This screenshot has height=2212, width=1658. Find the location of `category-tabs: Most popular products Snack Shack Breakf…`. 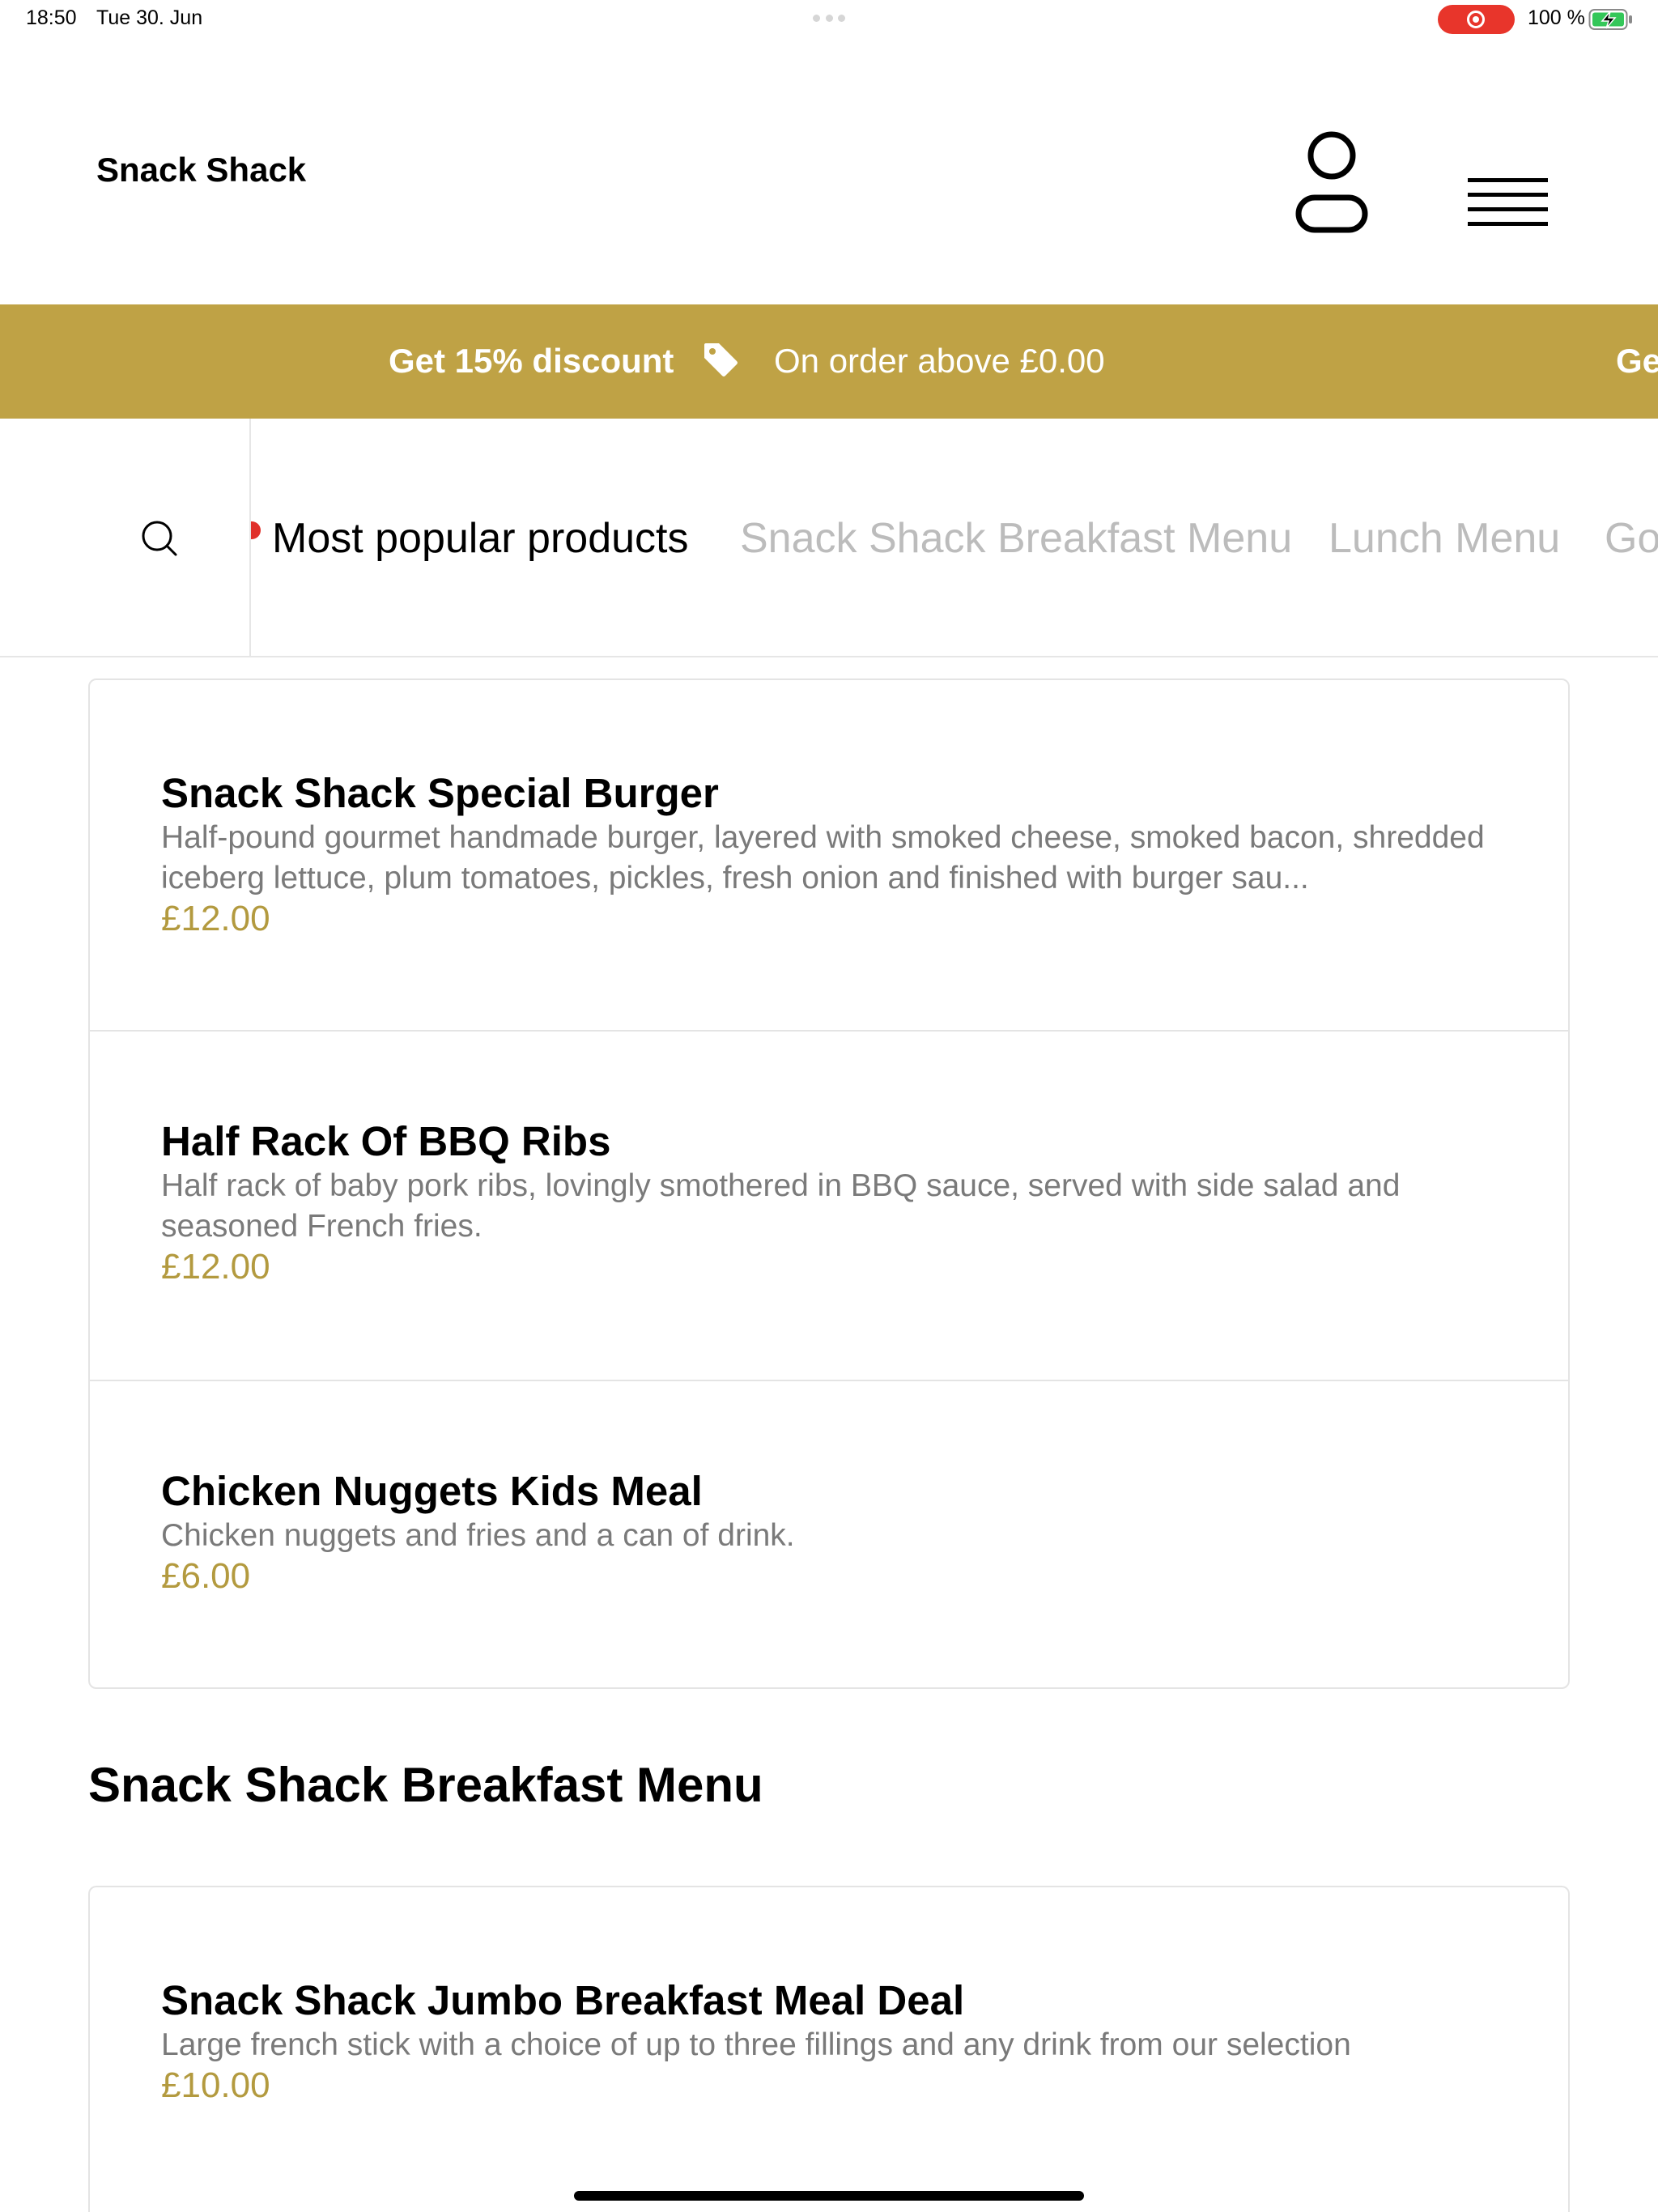

category-tabs: Most popular products Snack Shack Breakf… is located at coordinates (954, 538).